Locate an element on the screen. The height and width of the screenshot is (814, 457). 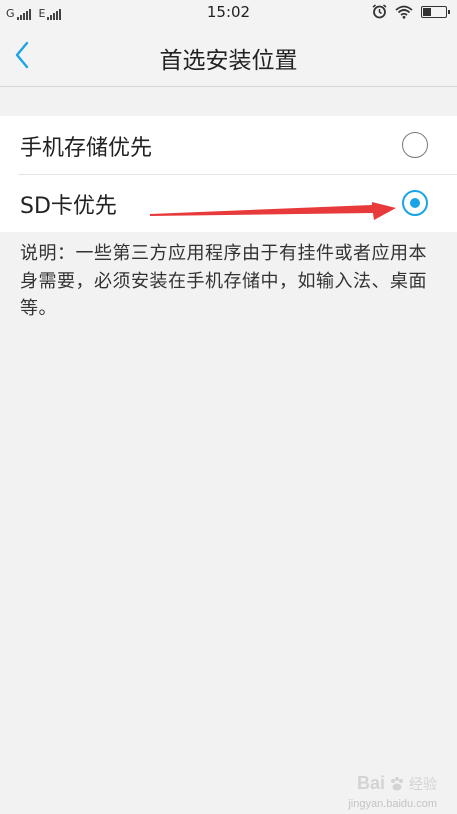
battery-icon is located at coordinates (435, 11).